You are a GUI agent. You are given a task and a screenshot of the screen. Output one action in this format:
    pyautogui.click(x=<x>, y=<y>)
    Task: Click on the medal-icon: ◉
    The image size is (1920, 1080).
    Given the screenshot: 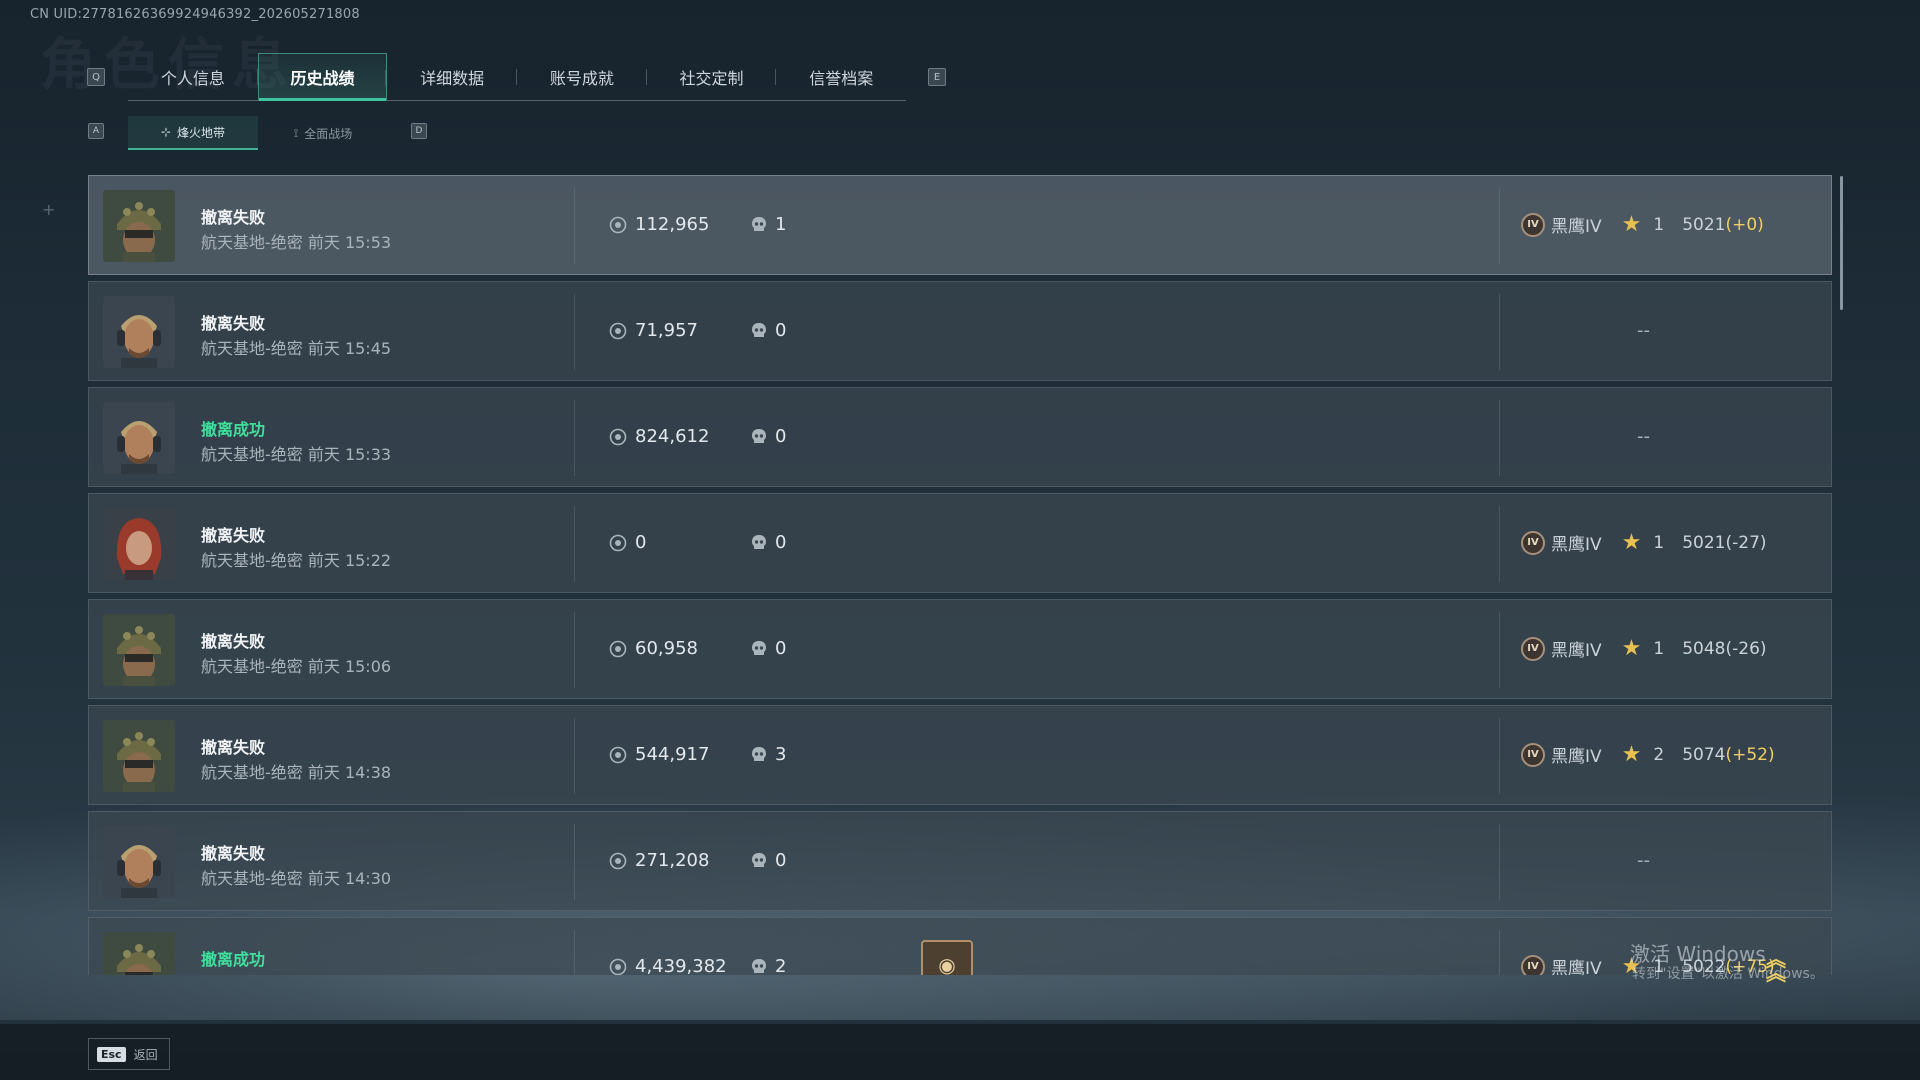 What is the action you would take?
    pyautogui.click(x=947, y=957)
    